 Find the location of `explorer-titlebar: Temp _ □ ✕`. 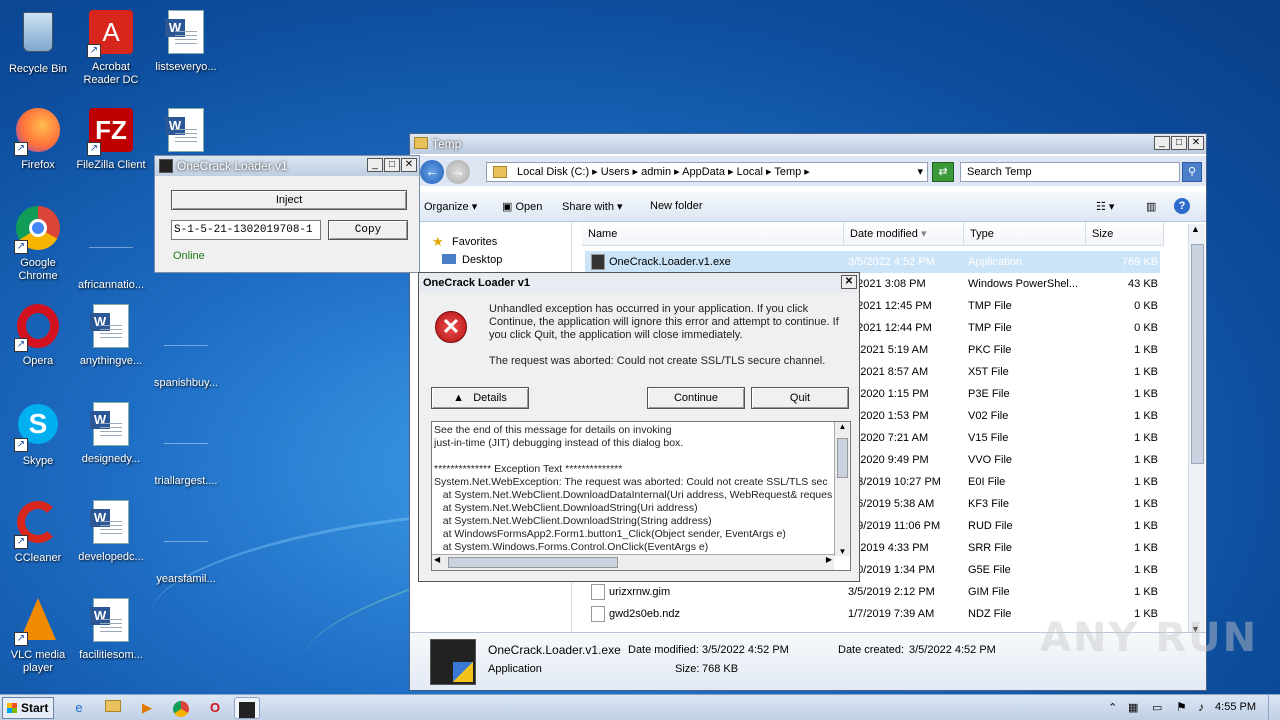

explorer-titlebar: Temp _ □ ✕ is located at coordinates (808, 144).